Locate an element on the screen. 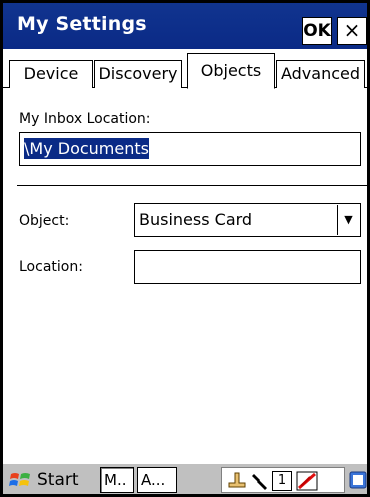 The image size is (370, 497). object-dropdown: Business Card ▼ is located at coordinates (247, 220).